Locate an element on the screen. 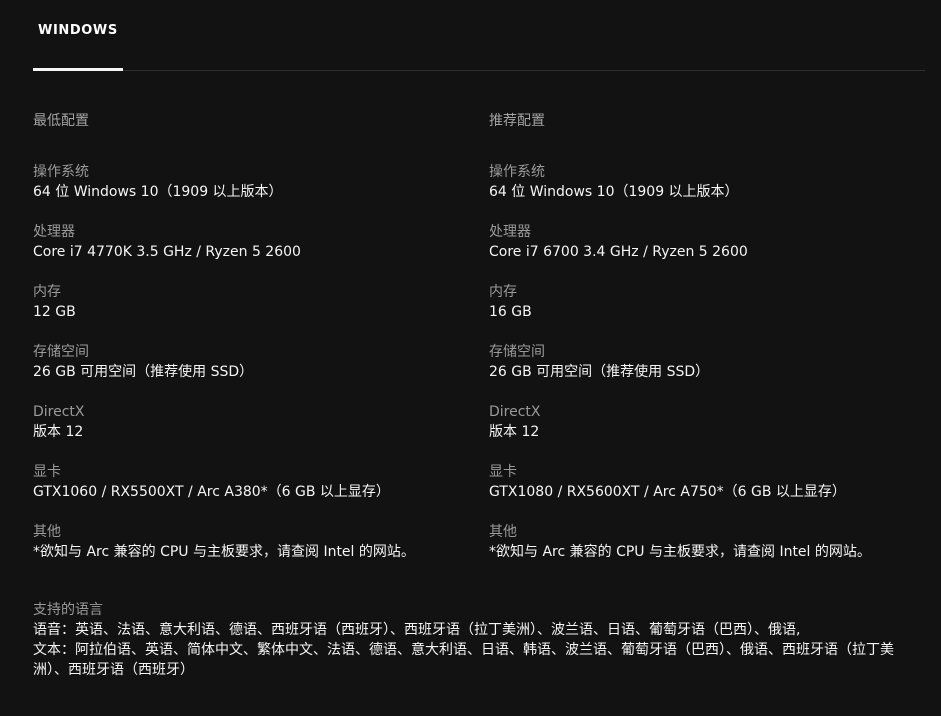 This screenshot has width=941, height=716. spec-memory: 内存 16 GB is located at coordinates (709, 312).